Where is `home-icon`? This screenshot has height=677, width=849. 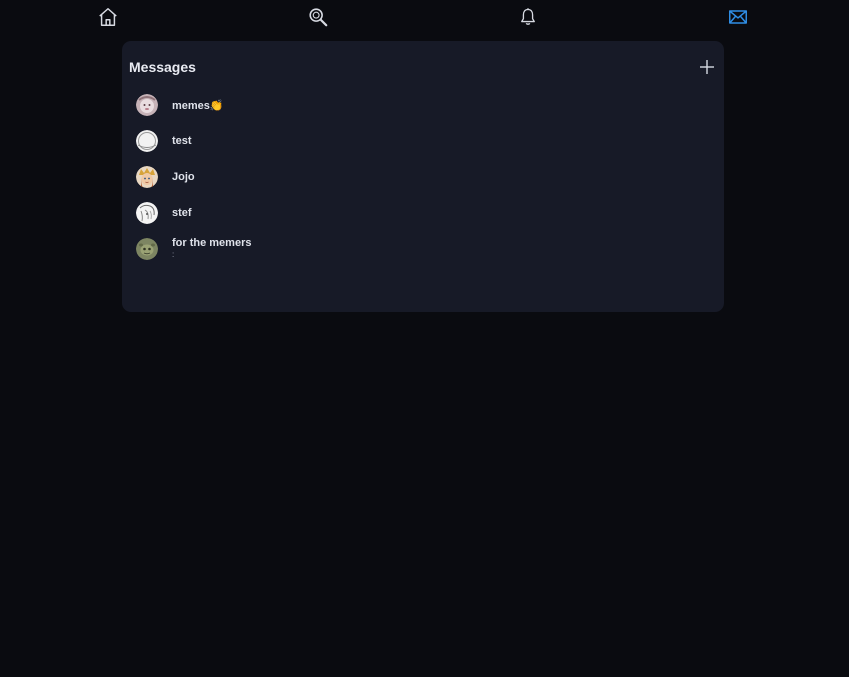
home-icon is located at coordinates (108, 17).